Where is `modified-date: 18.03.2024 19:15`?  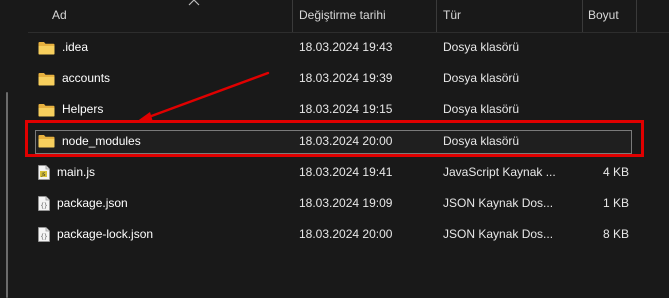 modified-date: 18.03.2024 19:15 is located at coordinates (346, 109).